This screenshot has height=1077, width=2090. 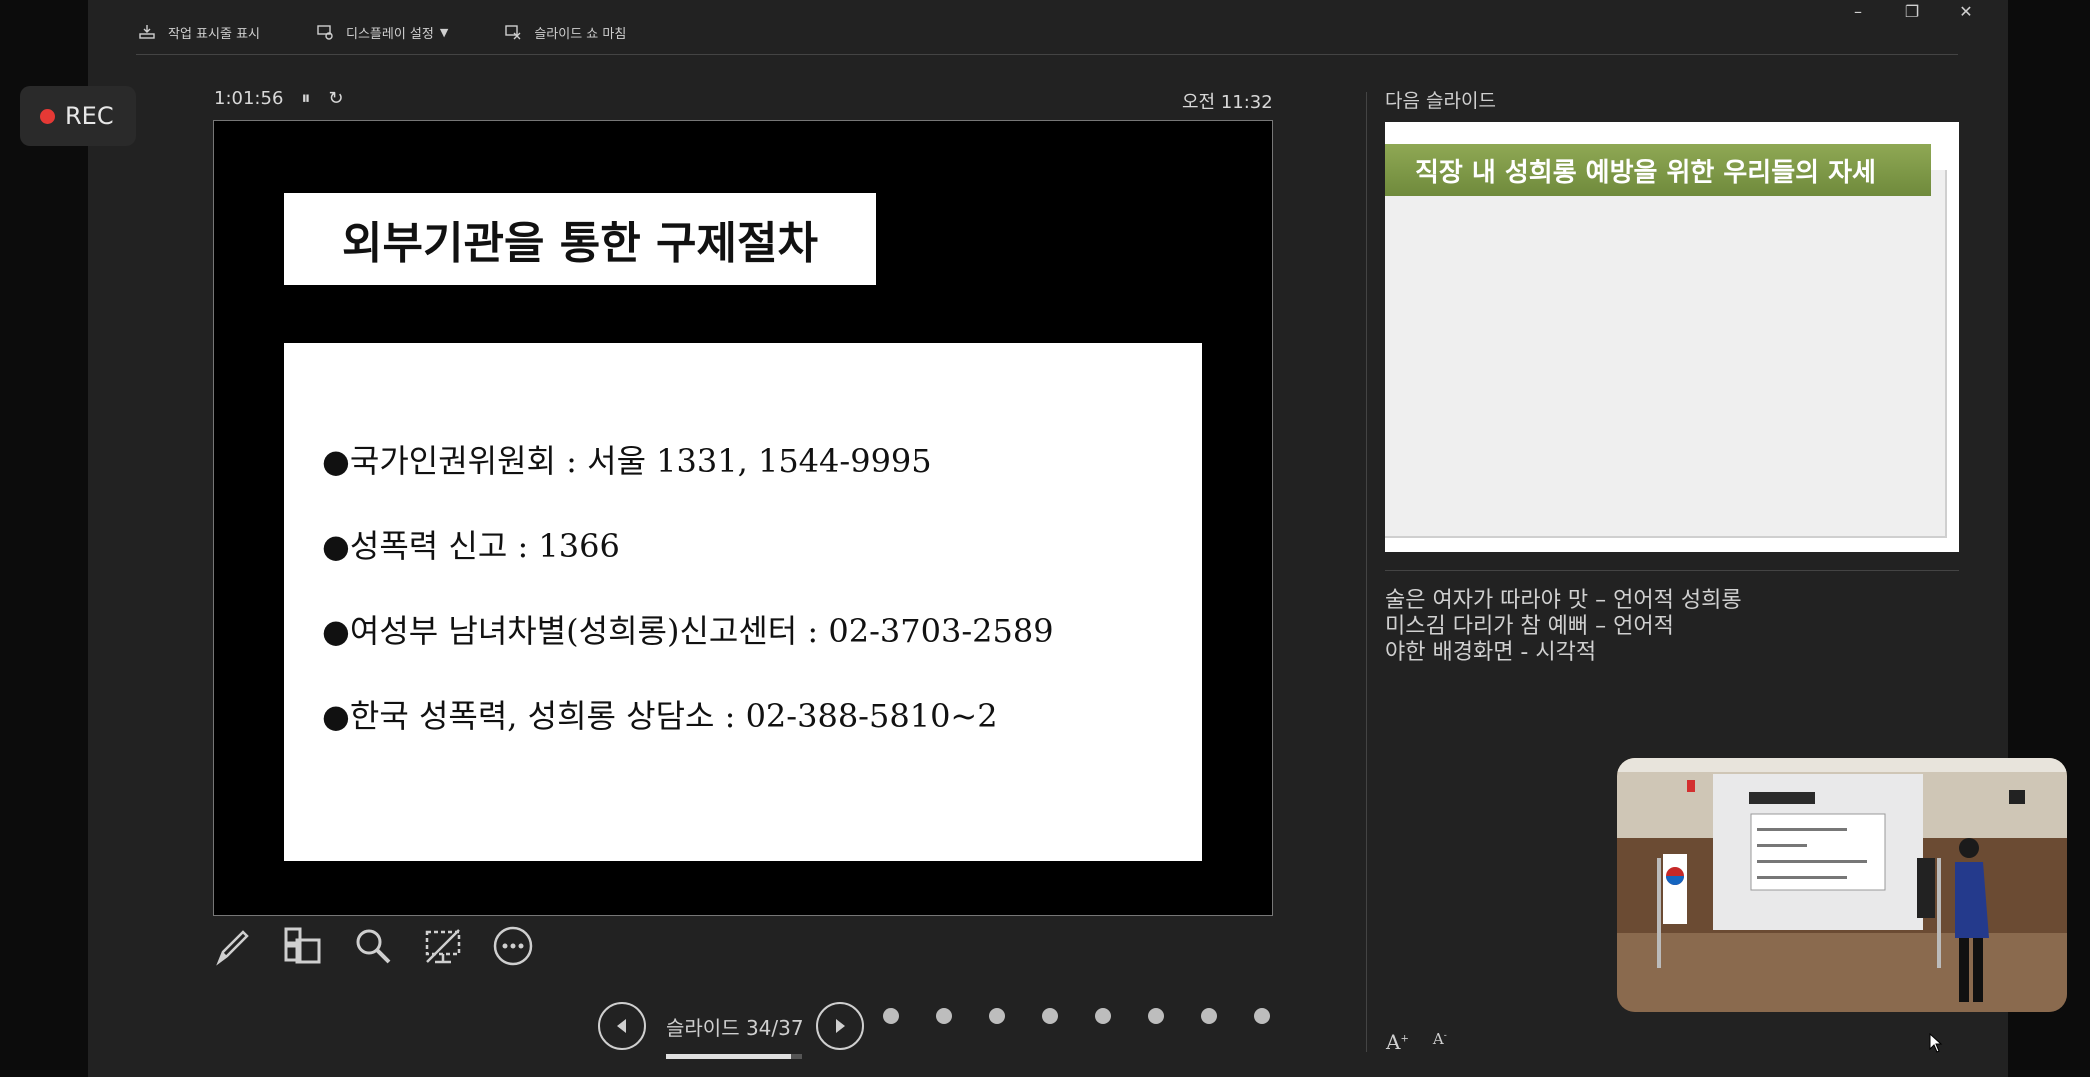 What do you see at coordinates (660, 716) in the screenshot?
I see `slide-bullet: ●한국 성폭력, 성희롱 상담소 : 02-388-5810~2` at bounding box center [660, 716].